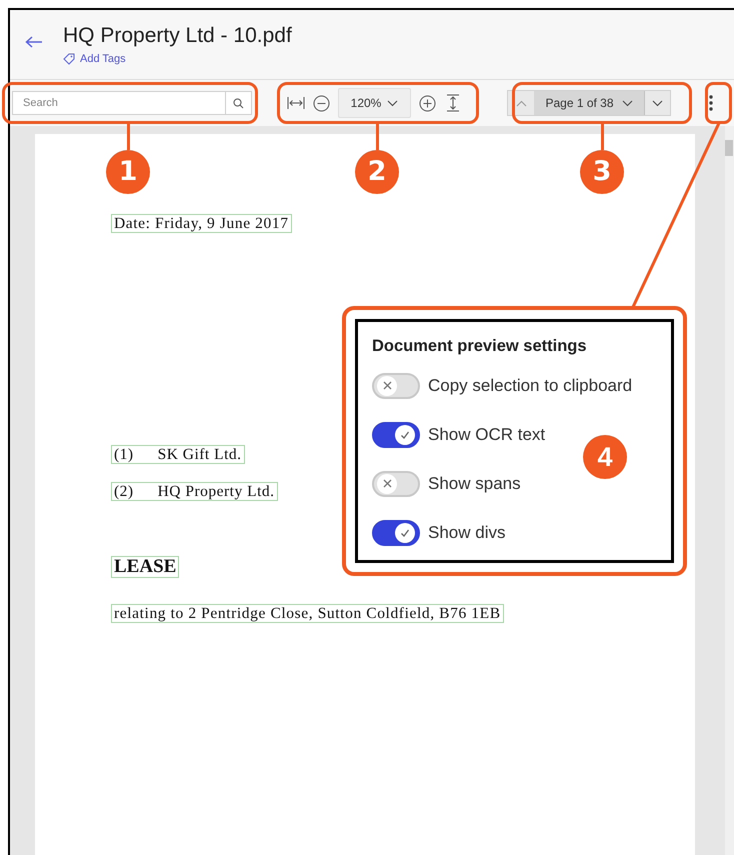 The height and width of the screenshot is (855, 734). What do you see at coordinates (487, 435) in the screenshot?
I see `setting-label: Show OCR text` at bounding box center [487, 435].